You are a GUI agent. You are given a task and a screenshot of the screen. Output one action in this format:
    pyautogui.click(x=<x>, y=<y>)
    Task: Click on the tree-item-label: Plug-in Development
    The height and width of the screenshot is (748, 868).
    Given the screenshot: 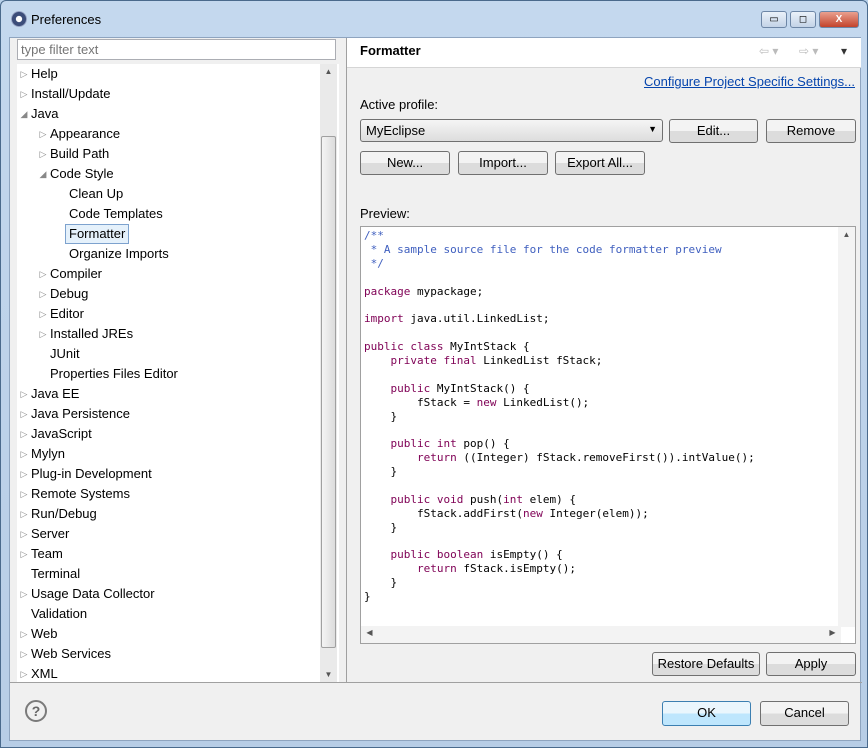 What is the action you would take?
    pyautogui.click(x=91, y=473)
    